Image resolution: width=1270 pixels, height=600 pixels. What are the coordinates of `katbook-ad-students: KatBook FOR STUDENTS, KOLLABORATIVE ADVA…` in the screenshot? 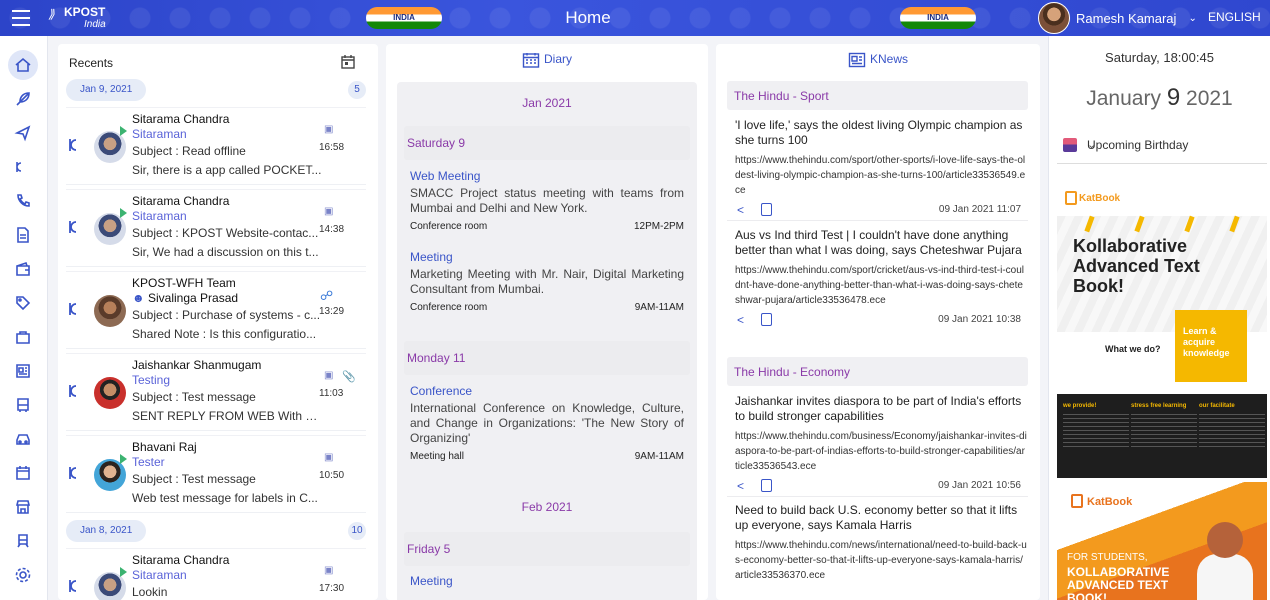 It's located at (1162, 541).